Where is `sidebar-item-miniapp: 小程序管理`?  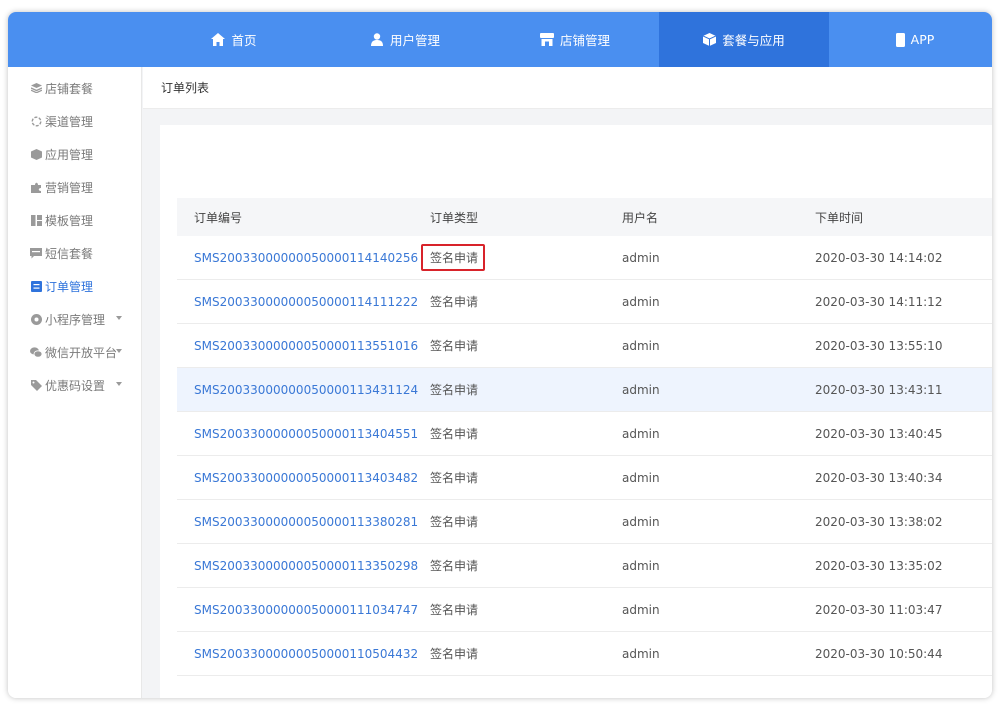
sidebar-item-miniapp: 小程序管理 is located at coordinates (75, 319).